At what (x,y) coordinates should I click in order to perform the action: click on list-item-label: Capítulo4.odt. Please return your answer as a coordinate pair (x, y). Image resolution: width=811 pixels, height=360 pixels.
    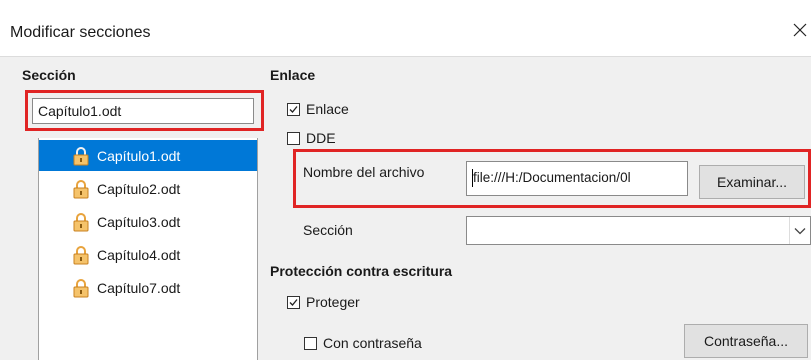
    Looking at the image, I should click on (139, 254).